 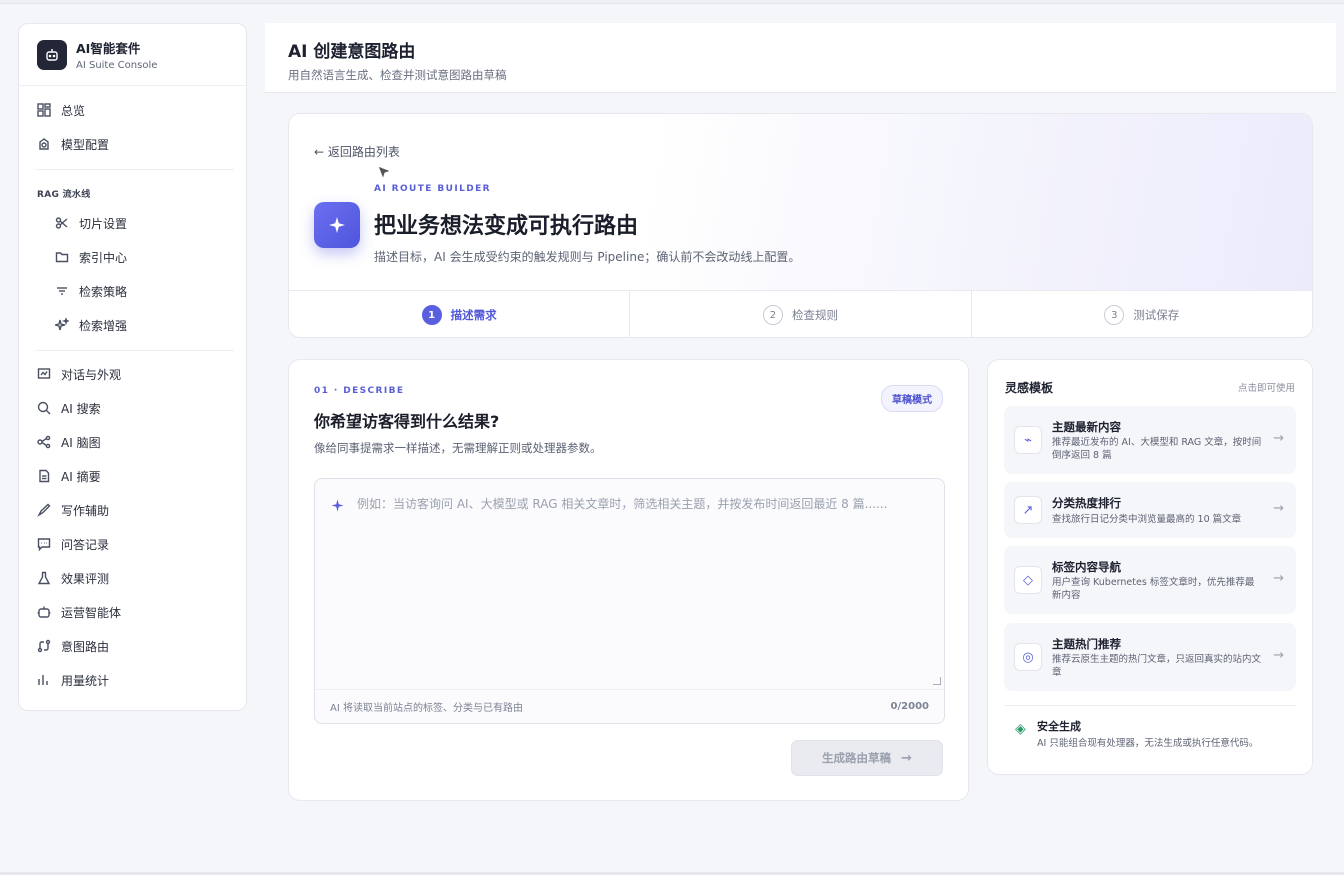 What do you see at coordinates (357, 151) in the screenshot?
I see `back-to-routes-link: ← 返回路由列表` at bounding box center [357, 151].